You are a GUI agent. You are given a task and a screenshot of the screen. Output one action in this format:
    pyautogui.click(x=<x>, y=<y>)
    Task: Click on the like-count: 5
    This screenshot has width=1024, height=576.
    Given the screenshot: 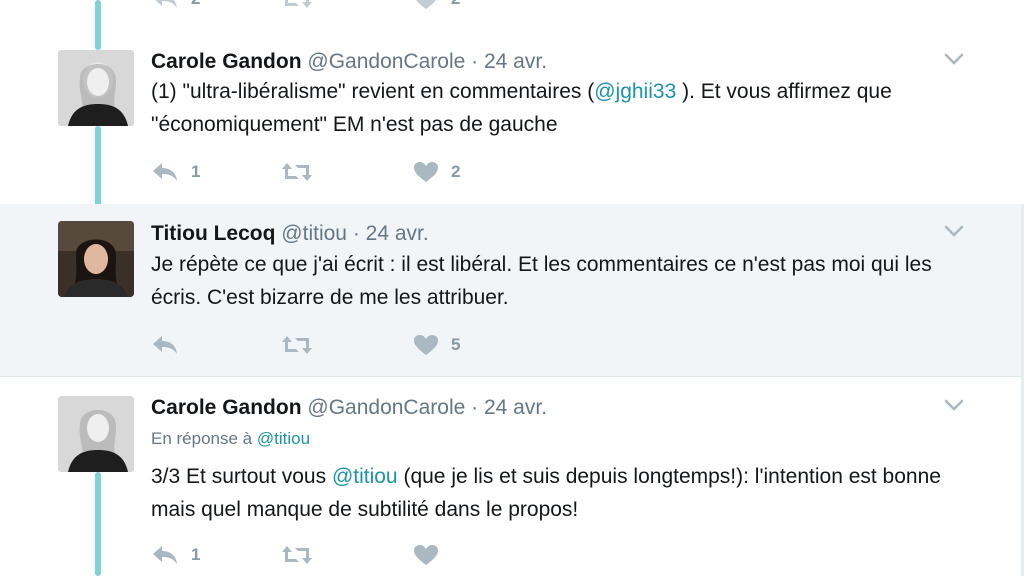 What is the action you would take?
    pyautogui.click(x=456, y=344)
    